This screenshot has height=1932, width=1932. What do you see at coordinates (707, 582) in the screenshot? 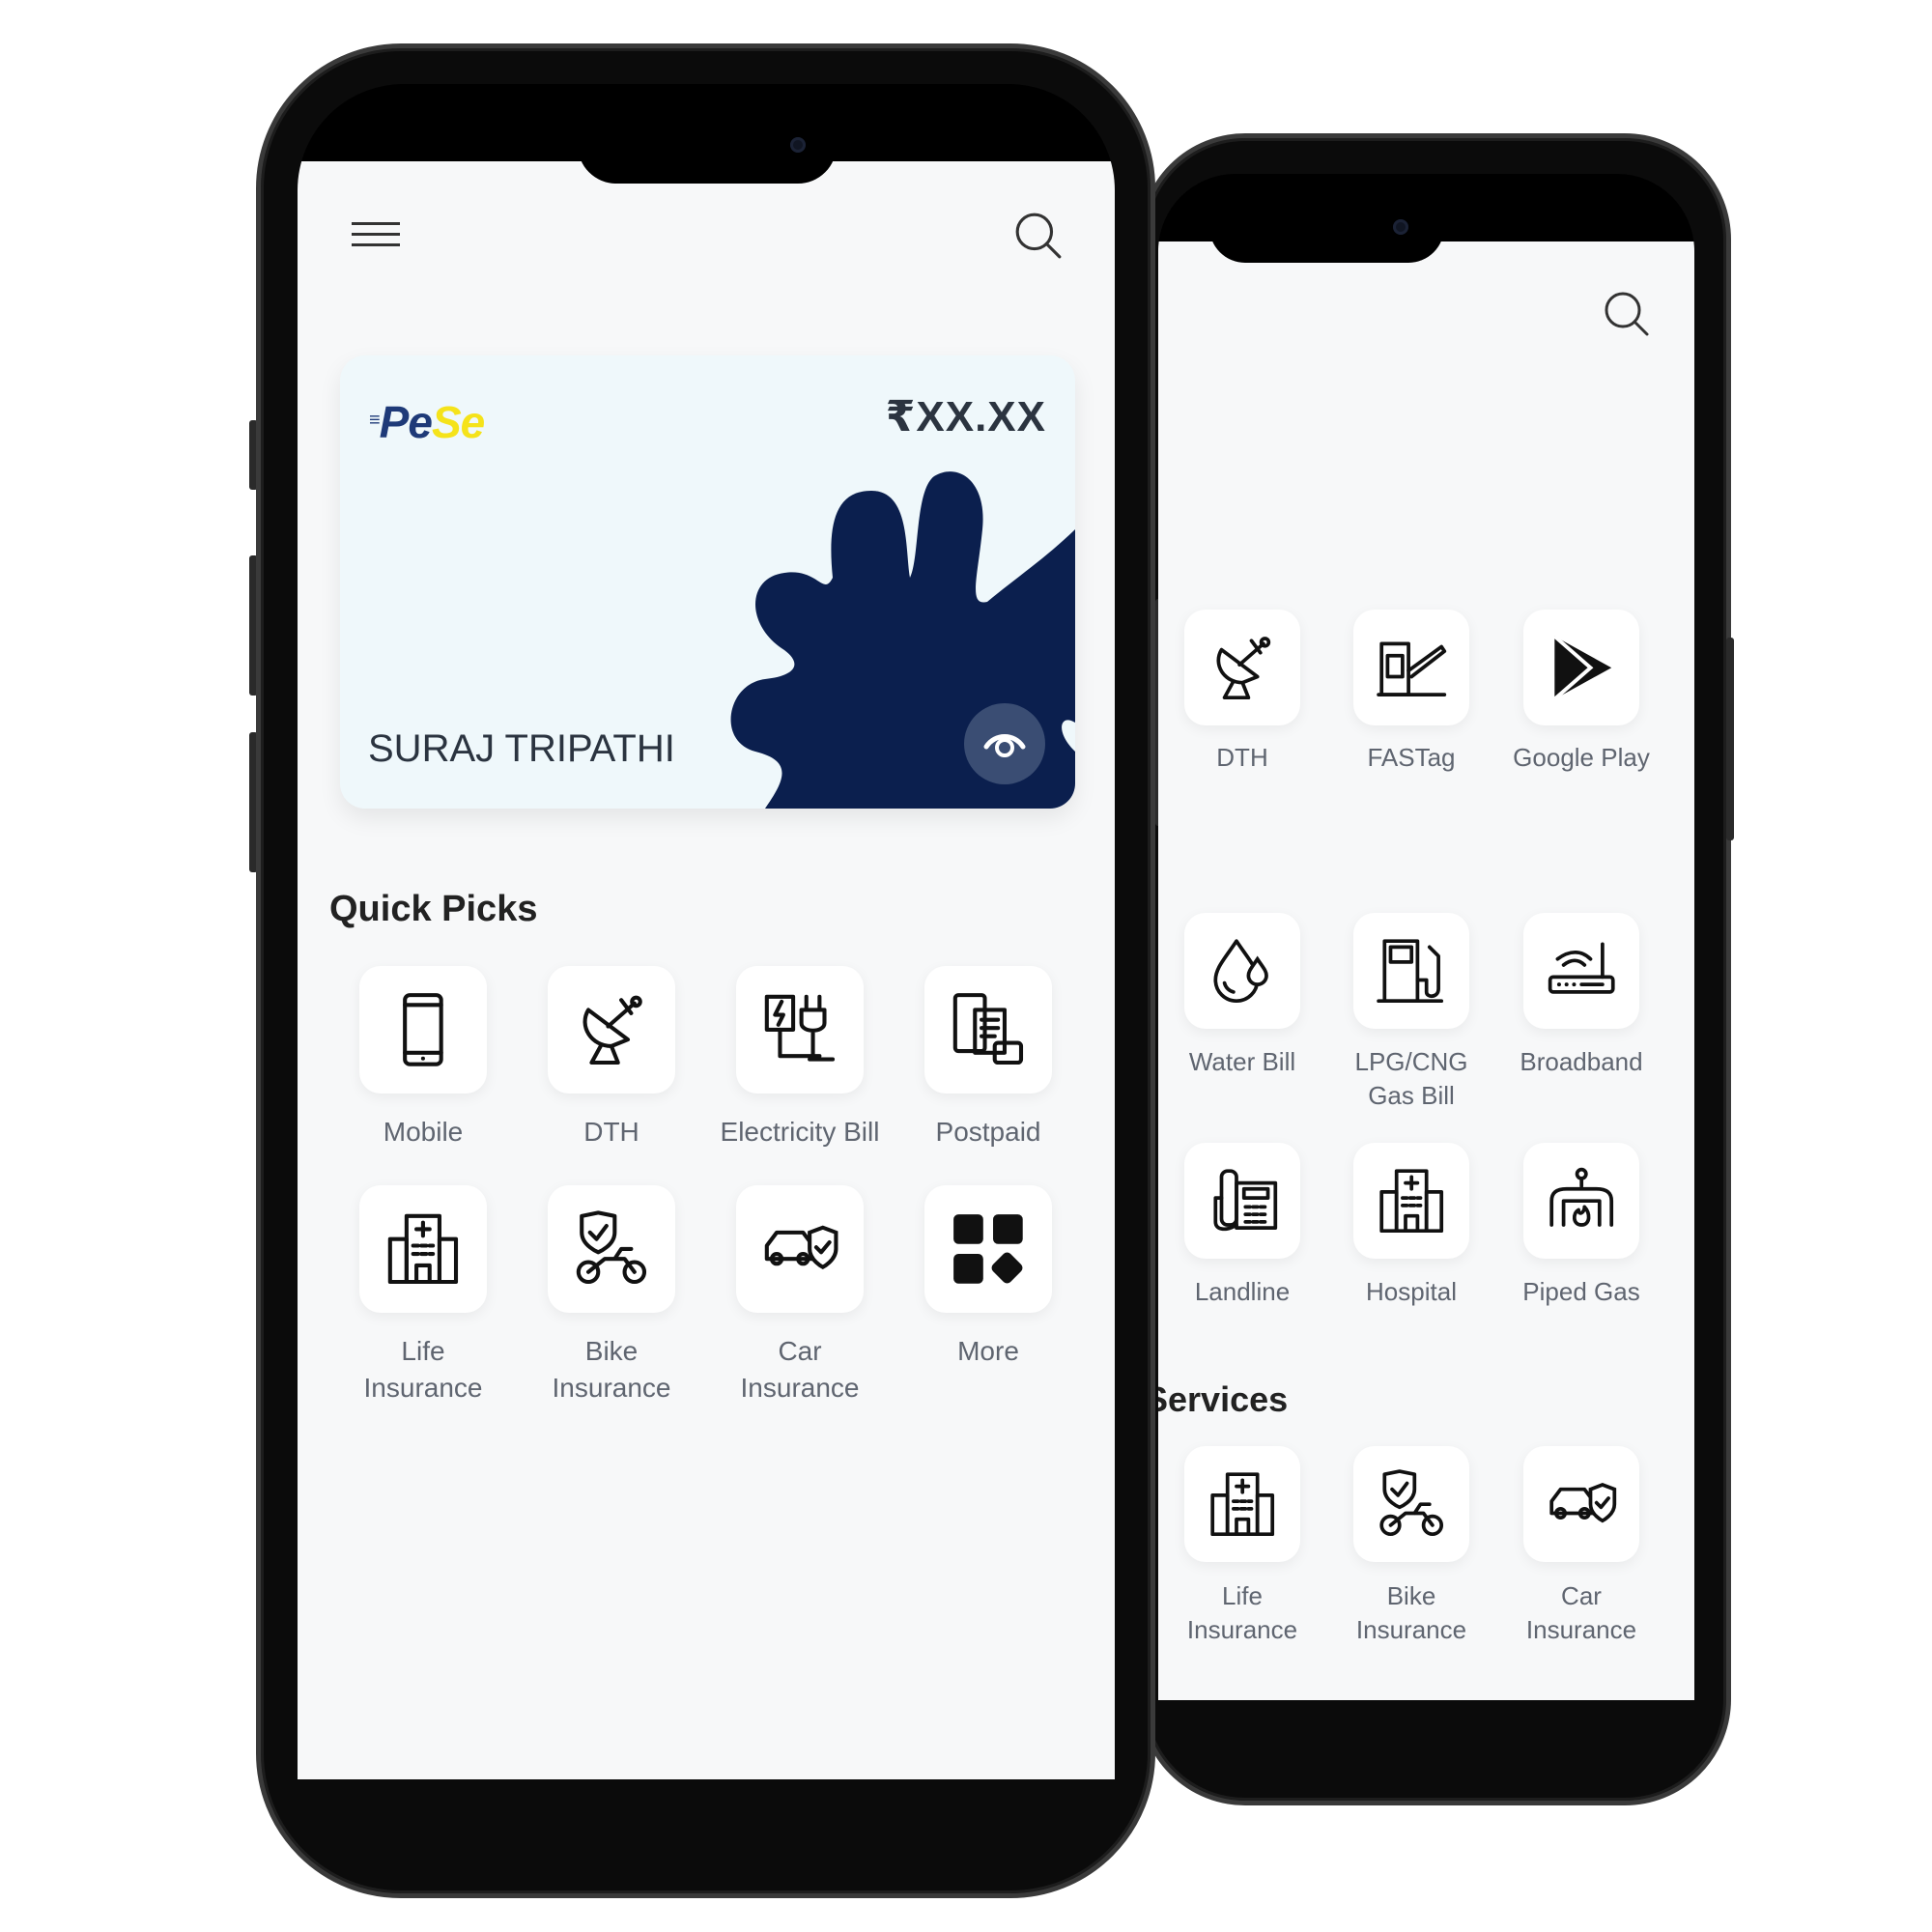
I see `wallet-card: ≡PeSe ₹XX.XX SURAJ TRIPATHI` at bounding box center [707, 582].